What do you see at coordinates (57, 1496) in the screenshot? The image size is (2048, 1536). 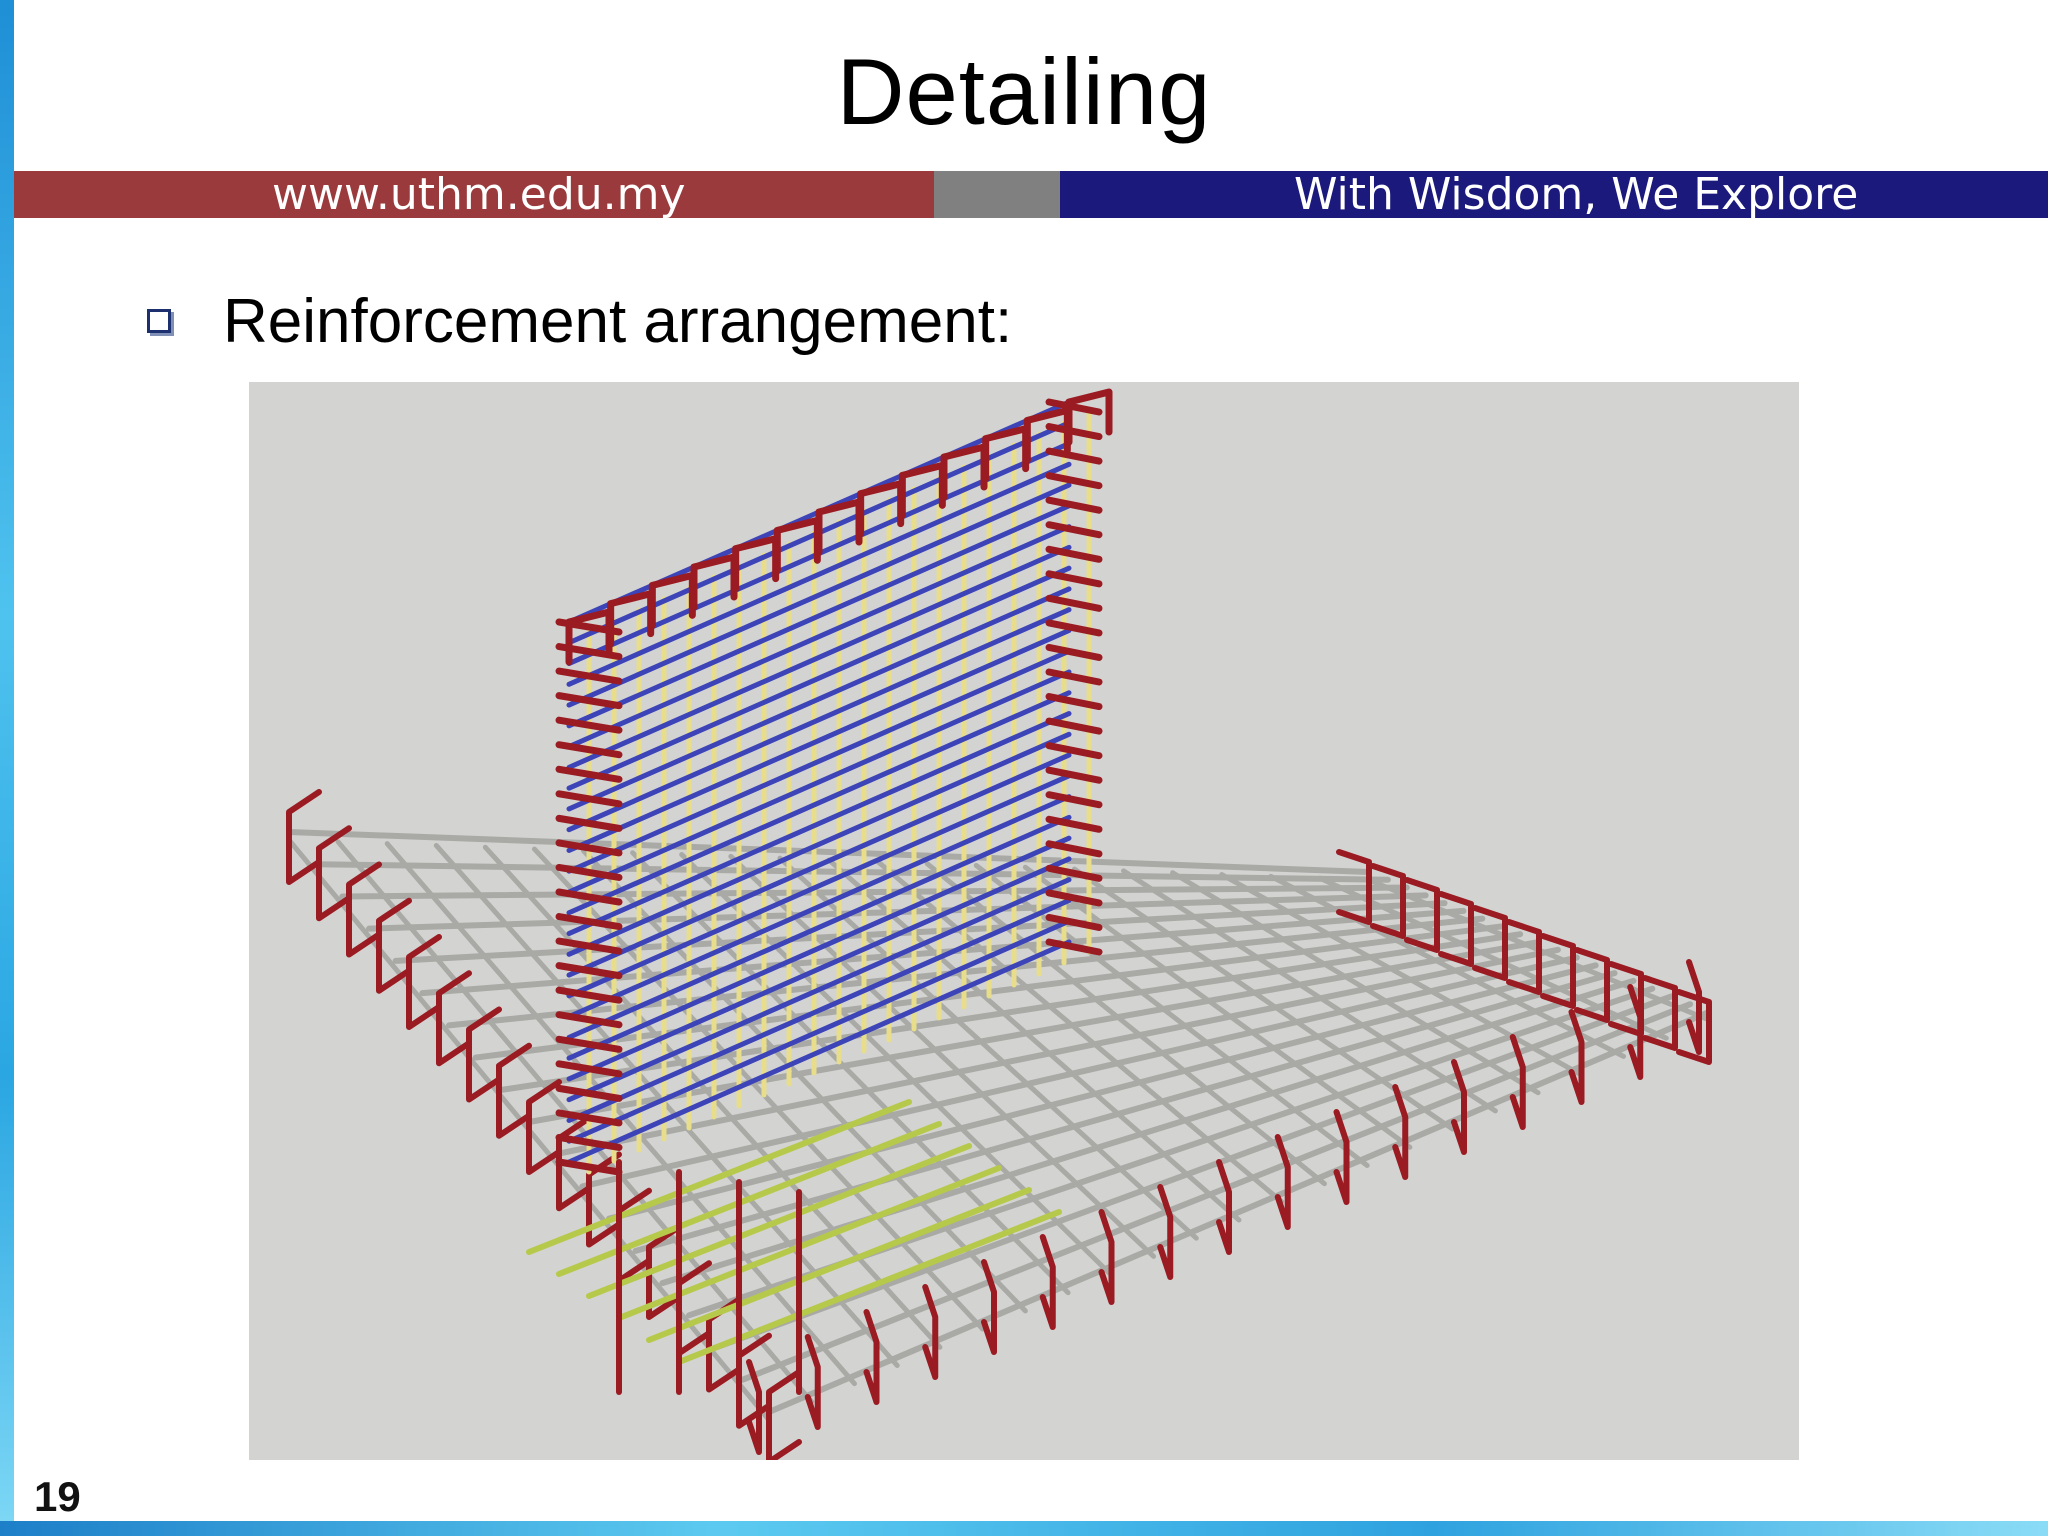 I see `page-number: 19` at bounding box center [57, 1496].